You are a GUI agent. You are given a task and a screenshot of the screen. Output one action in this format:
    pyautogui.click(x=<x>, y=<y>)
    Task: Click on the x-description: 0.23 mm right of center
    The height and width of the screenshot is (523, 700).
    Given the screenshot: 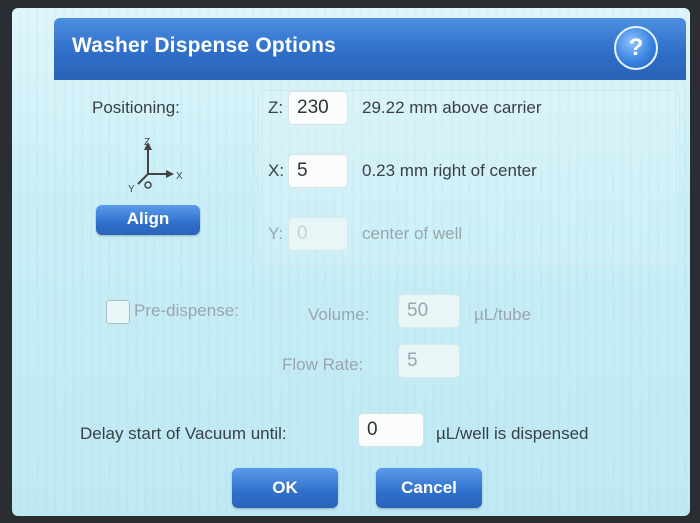 What is the action you would take?
    pyautogui.click(x=449, y=170)
    